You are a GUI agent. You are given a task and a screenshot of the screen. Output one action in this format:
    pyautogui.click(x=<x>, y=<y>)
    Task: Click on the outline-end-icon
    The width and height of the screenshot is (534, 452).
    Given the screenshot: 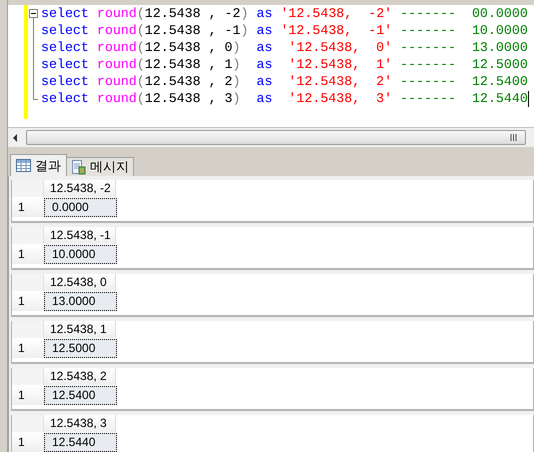 What is the action you would take?
    pyautogui.click(x=35, y=95)
    